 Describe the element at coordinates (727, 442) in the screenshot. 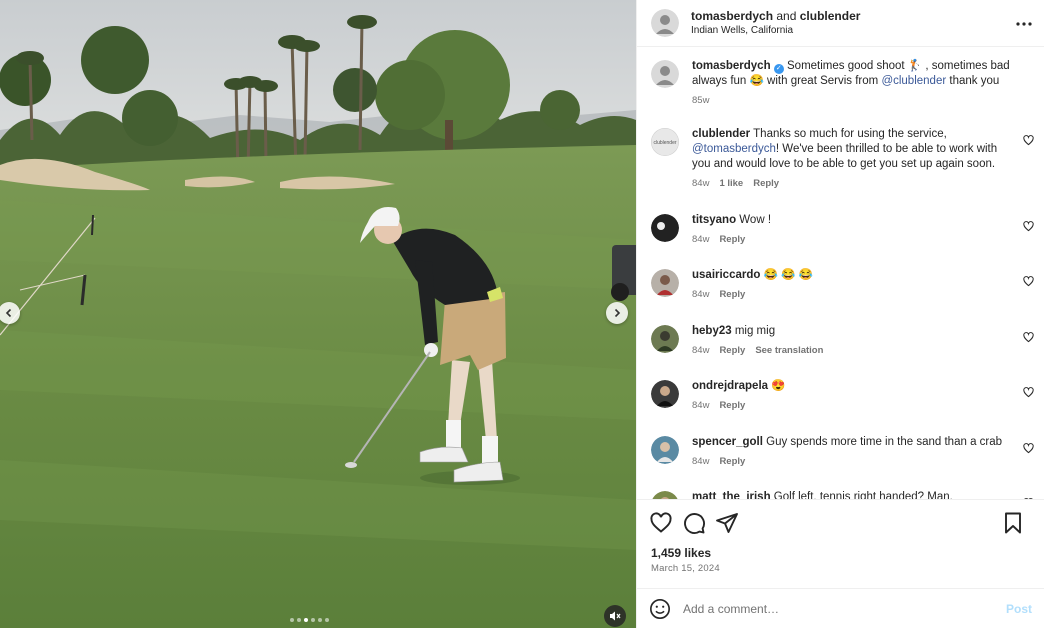

I see `comment-username: spencer_goll` at that location.